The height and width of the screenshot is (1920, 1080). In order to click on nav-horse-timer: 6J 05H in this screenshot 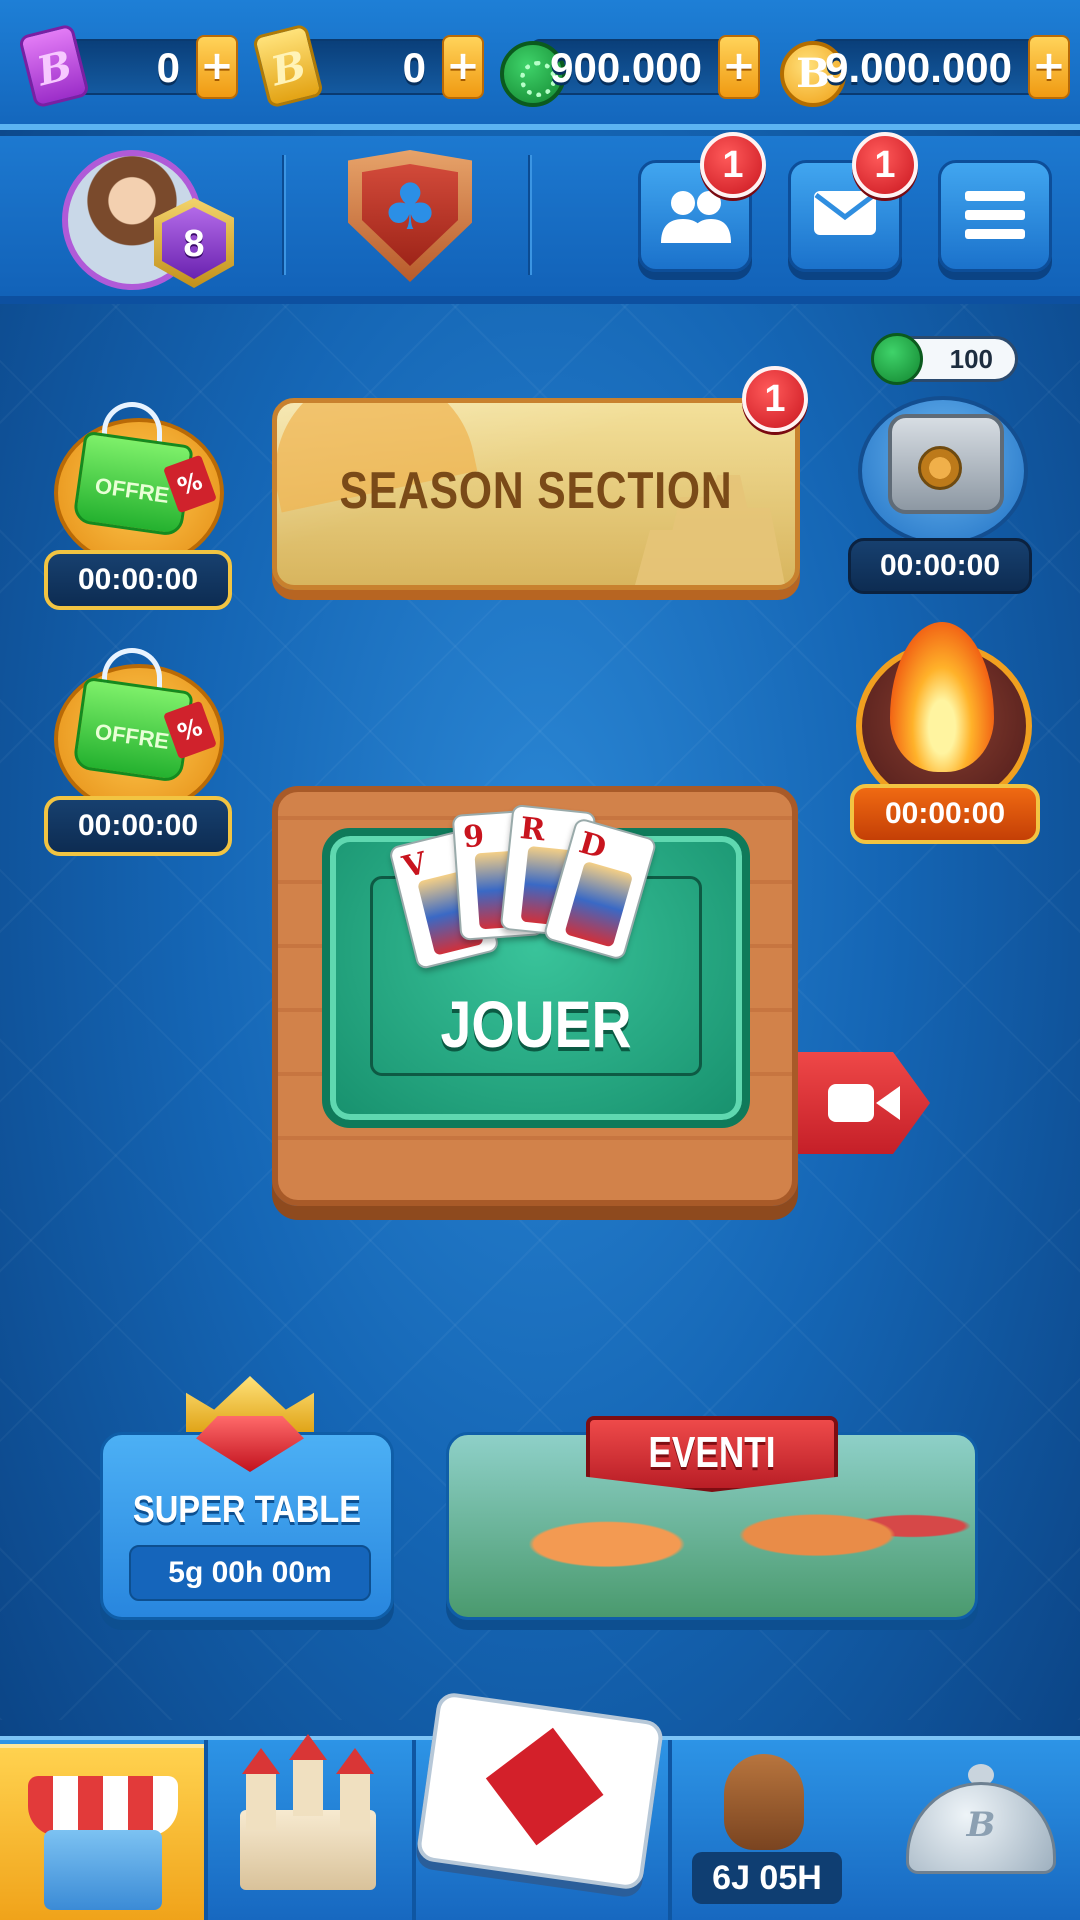, I will do `click(767, 1878)`.